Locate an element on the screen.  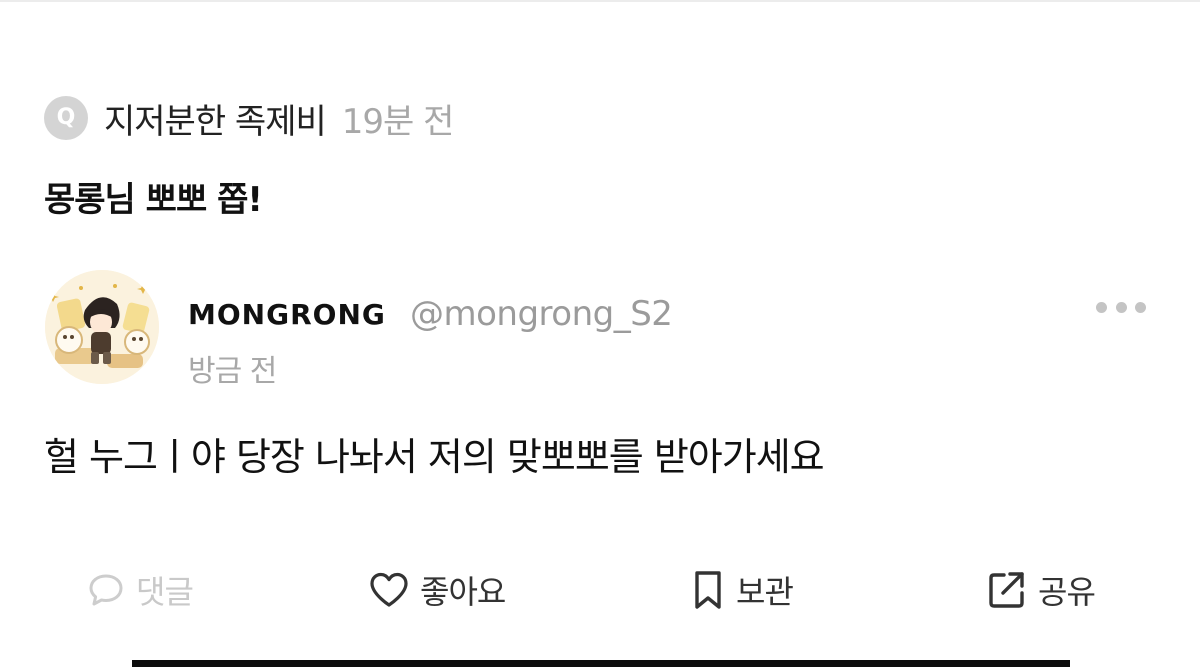
comment-label: 댓글 is located at coordinates (165, 592).